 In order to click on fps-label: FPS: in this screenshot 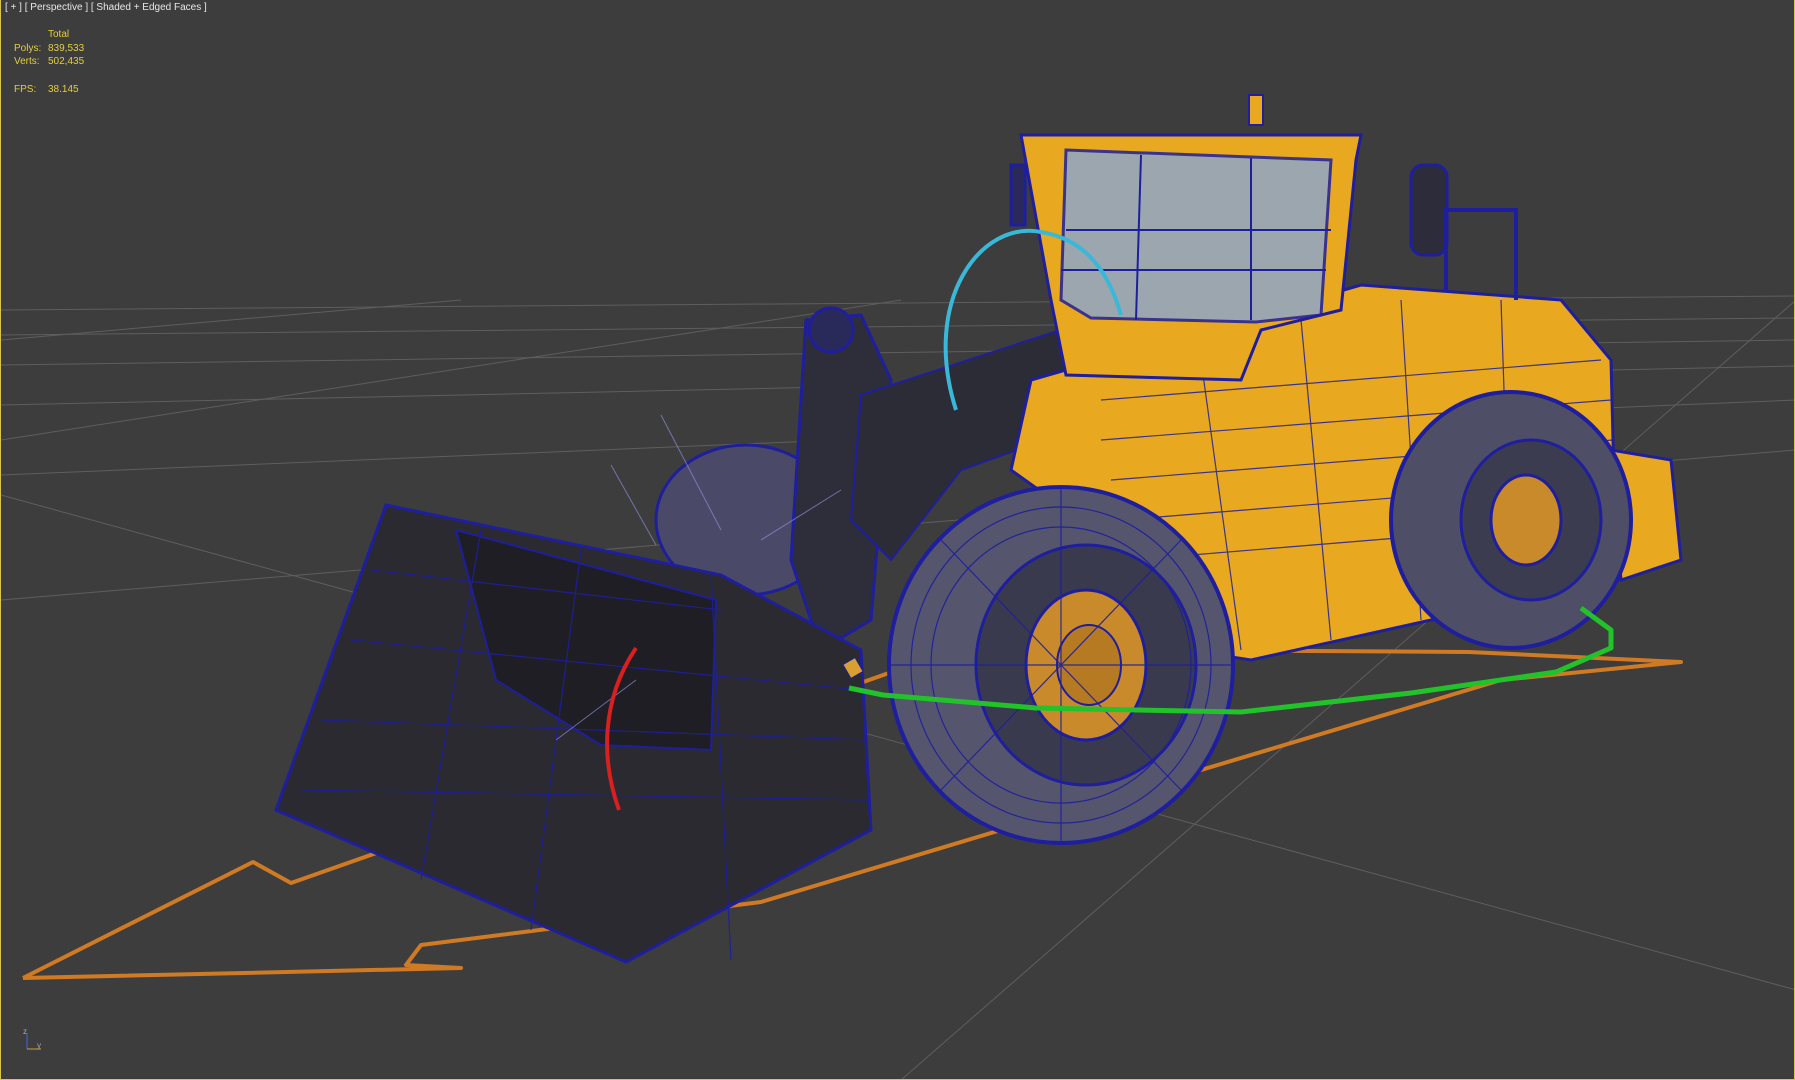, I will do `click(25, 89)`.